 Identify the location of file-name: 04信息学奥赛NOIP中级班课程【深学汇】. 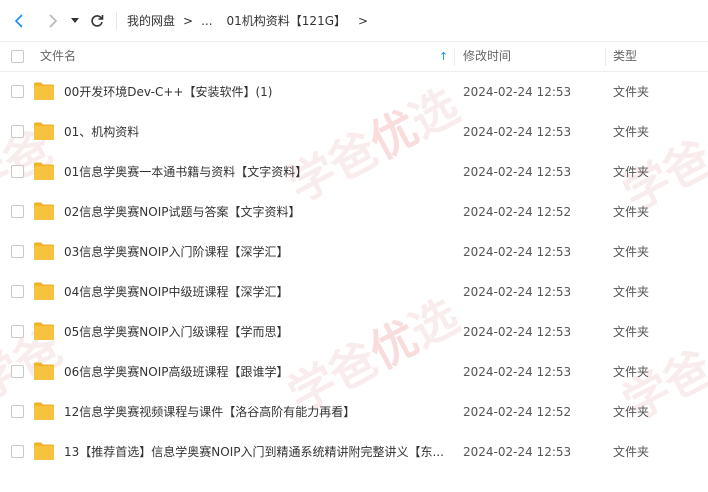
(176, 292).